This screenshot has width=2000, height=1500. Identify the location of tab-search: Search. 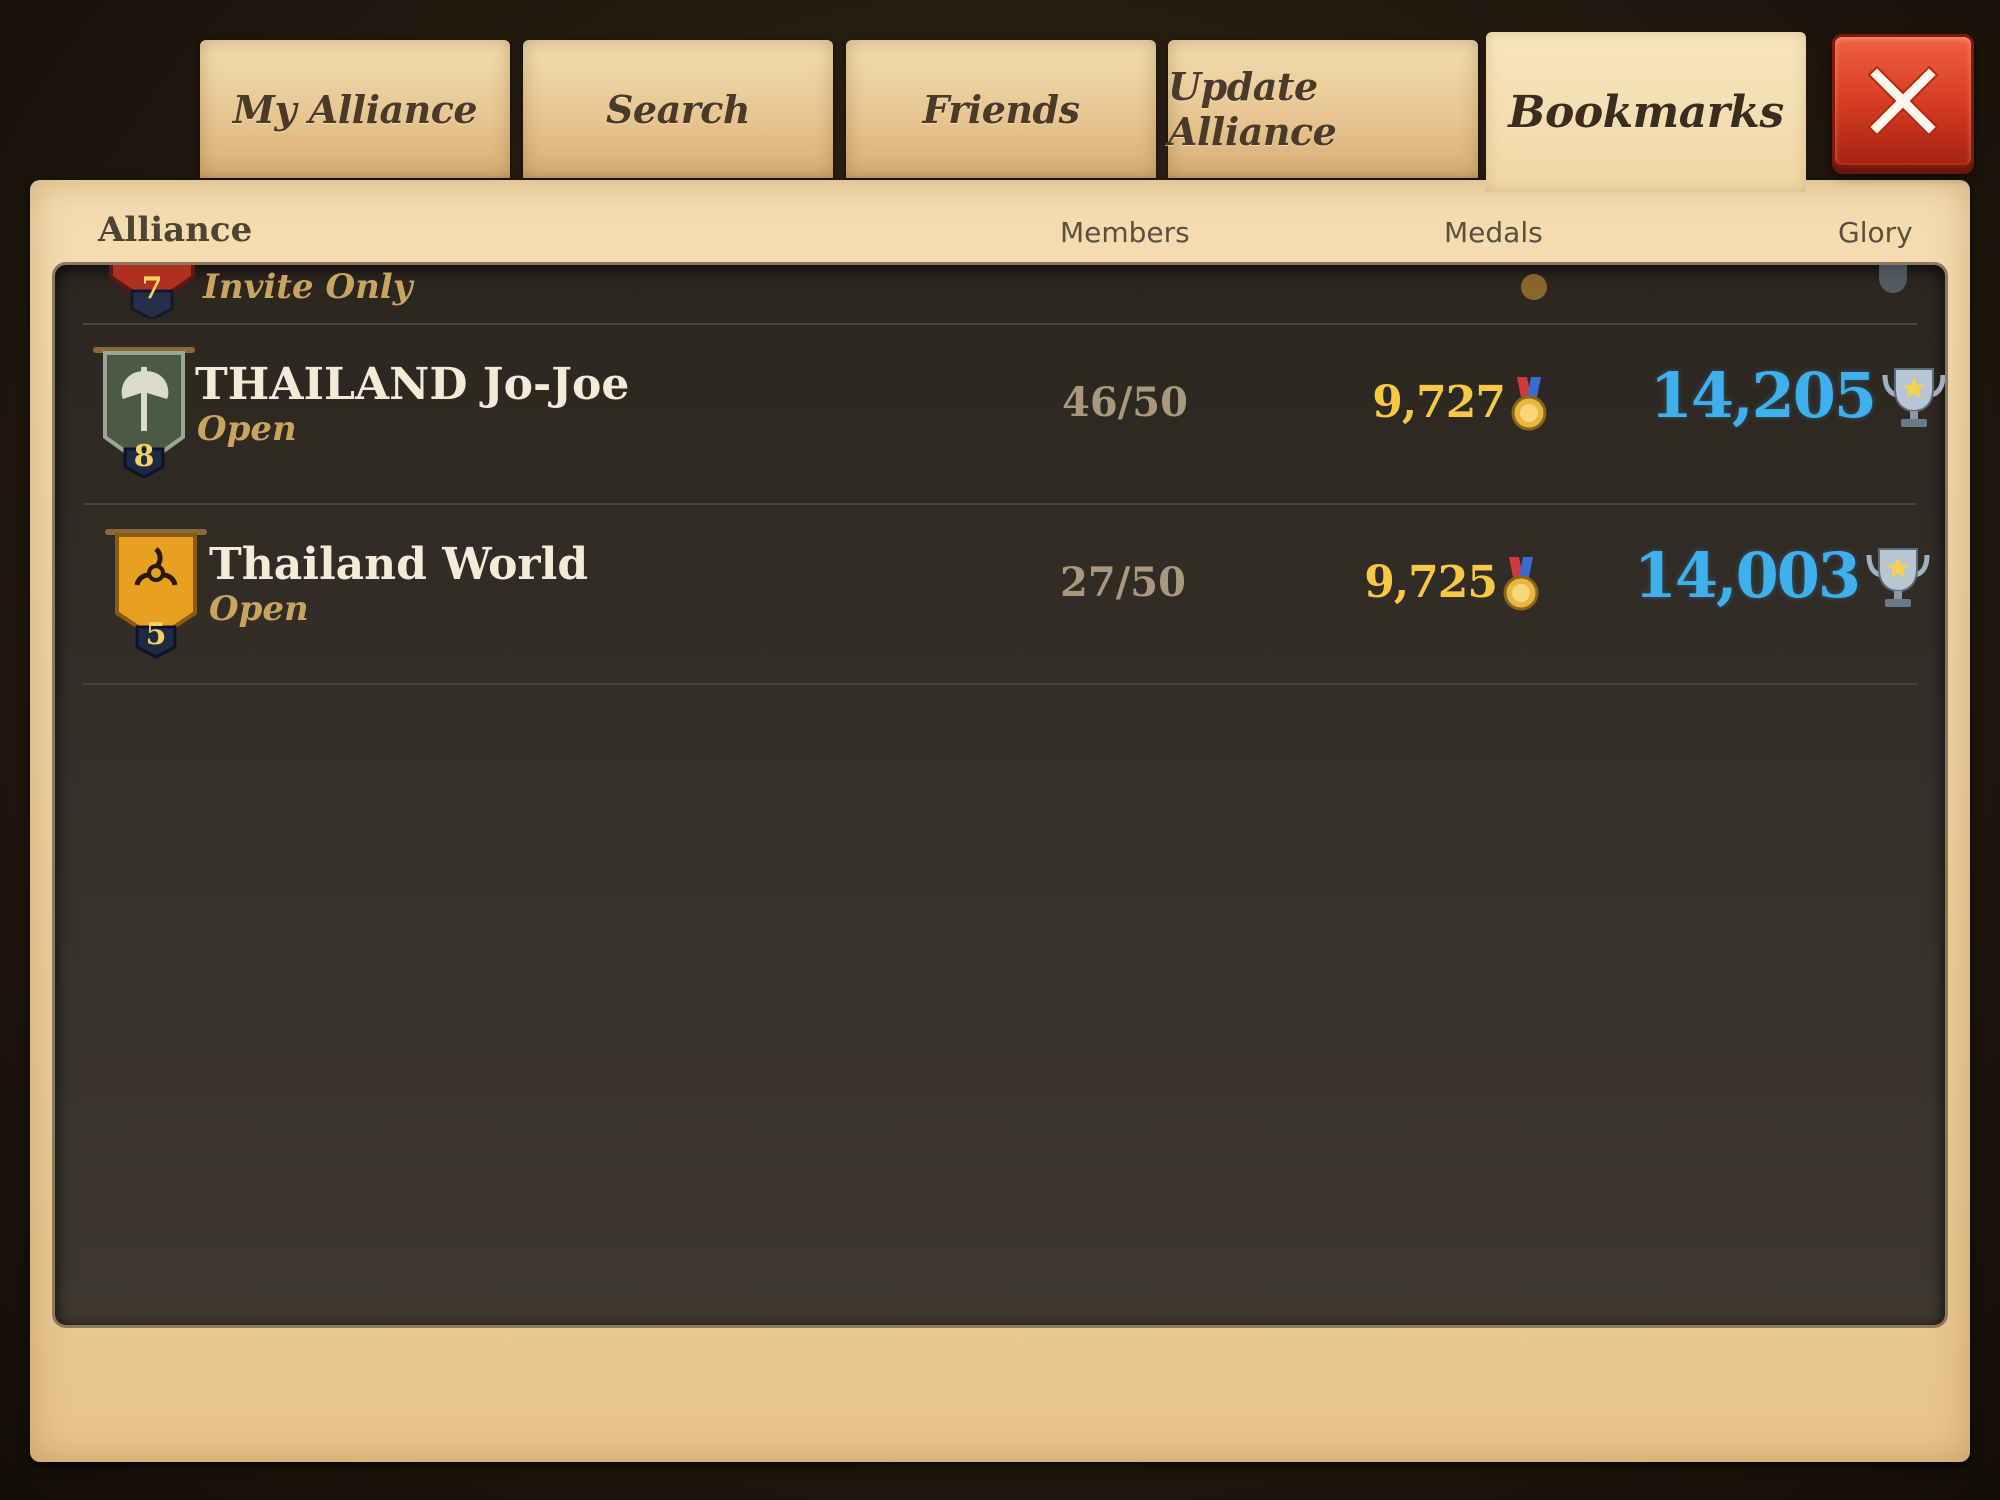
(678, 109).